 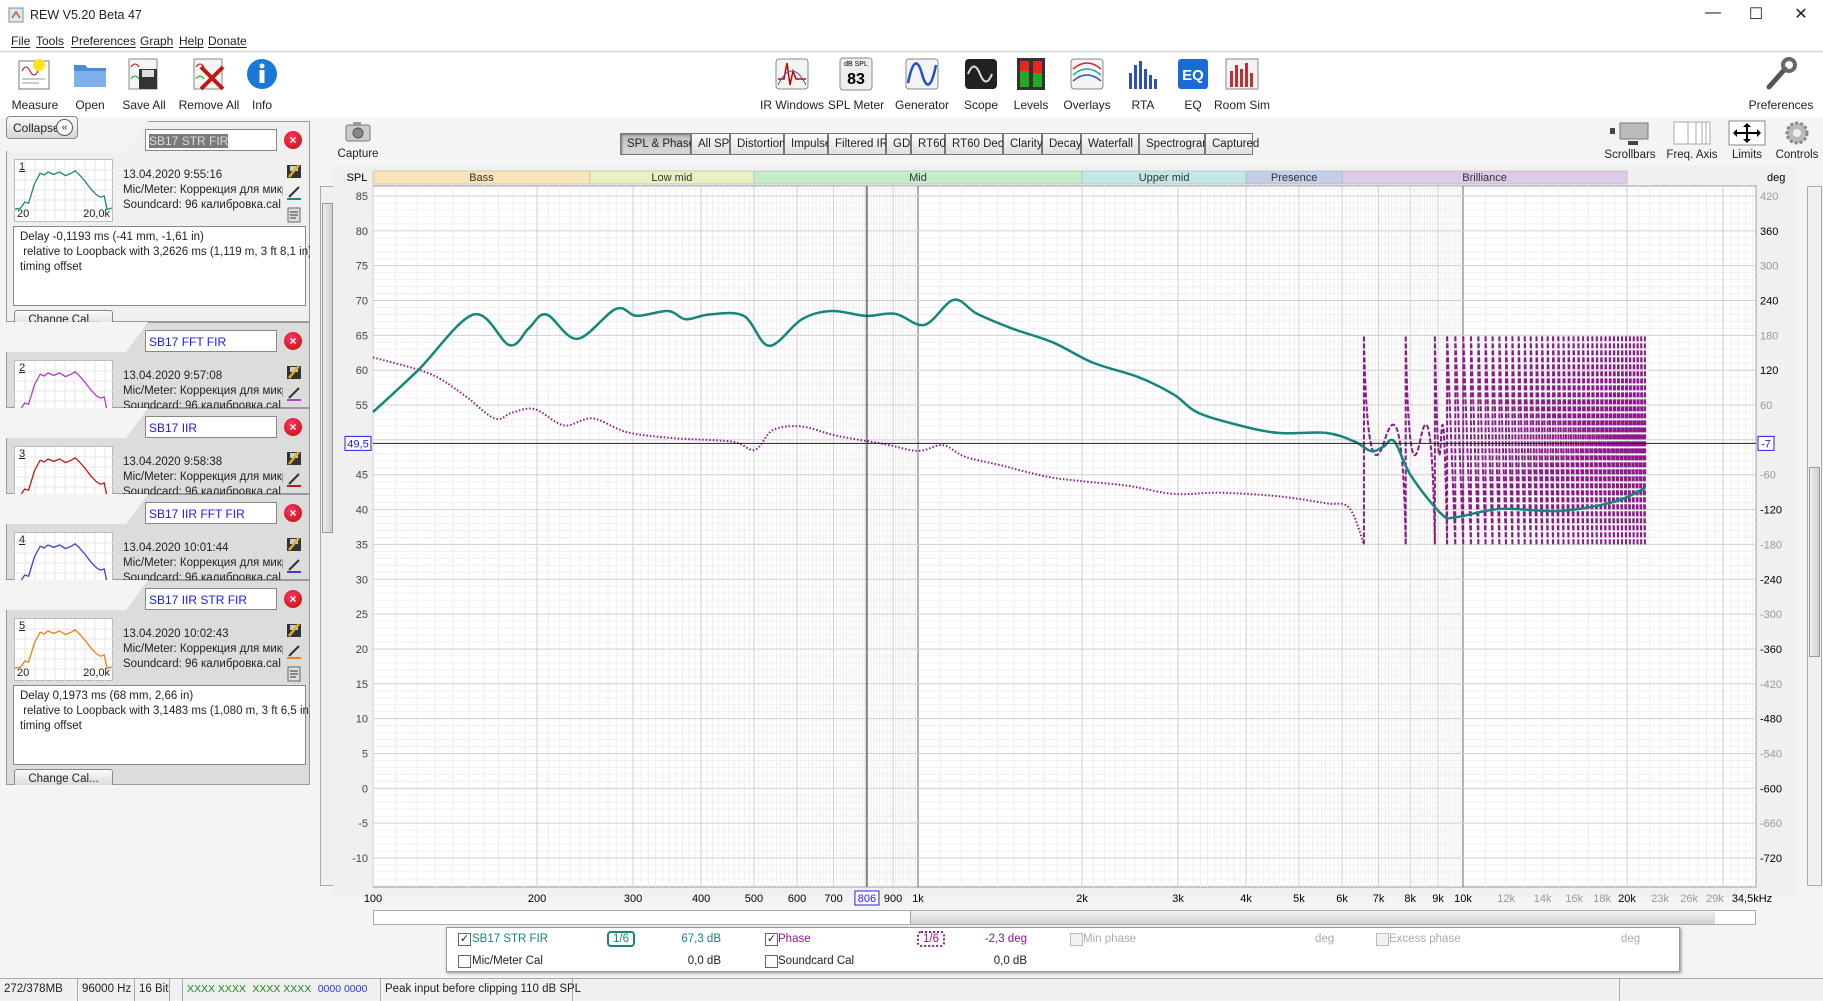 What do you see at coordinates (211, 513) in the screenshot?
I see `measurement-name-field: SB17 IIR FFT FIR` at bounding box center [211, 513].